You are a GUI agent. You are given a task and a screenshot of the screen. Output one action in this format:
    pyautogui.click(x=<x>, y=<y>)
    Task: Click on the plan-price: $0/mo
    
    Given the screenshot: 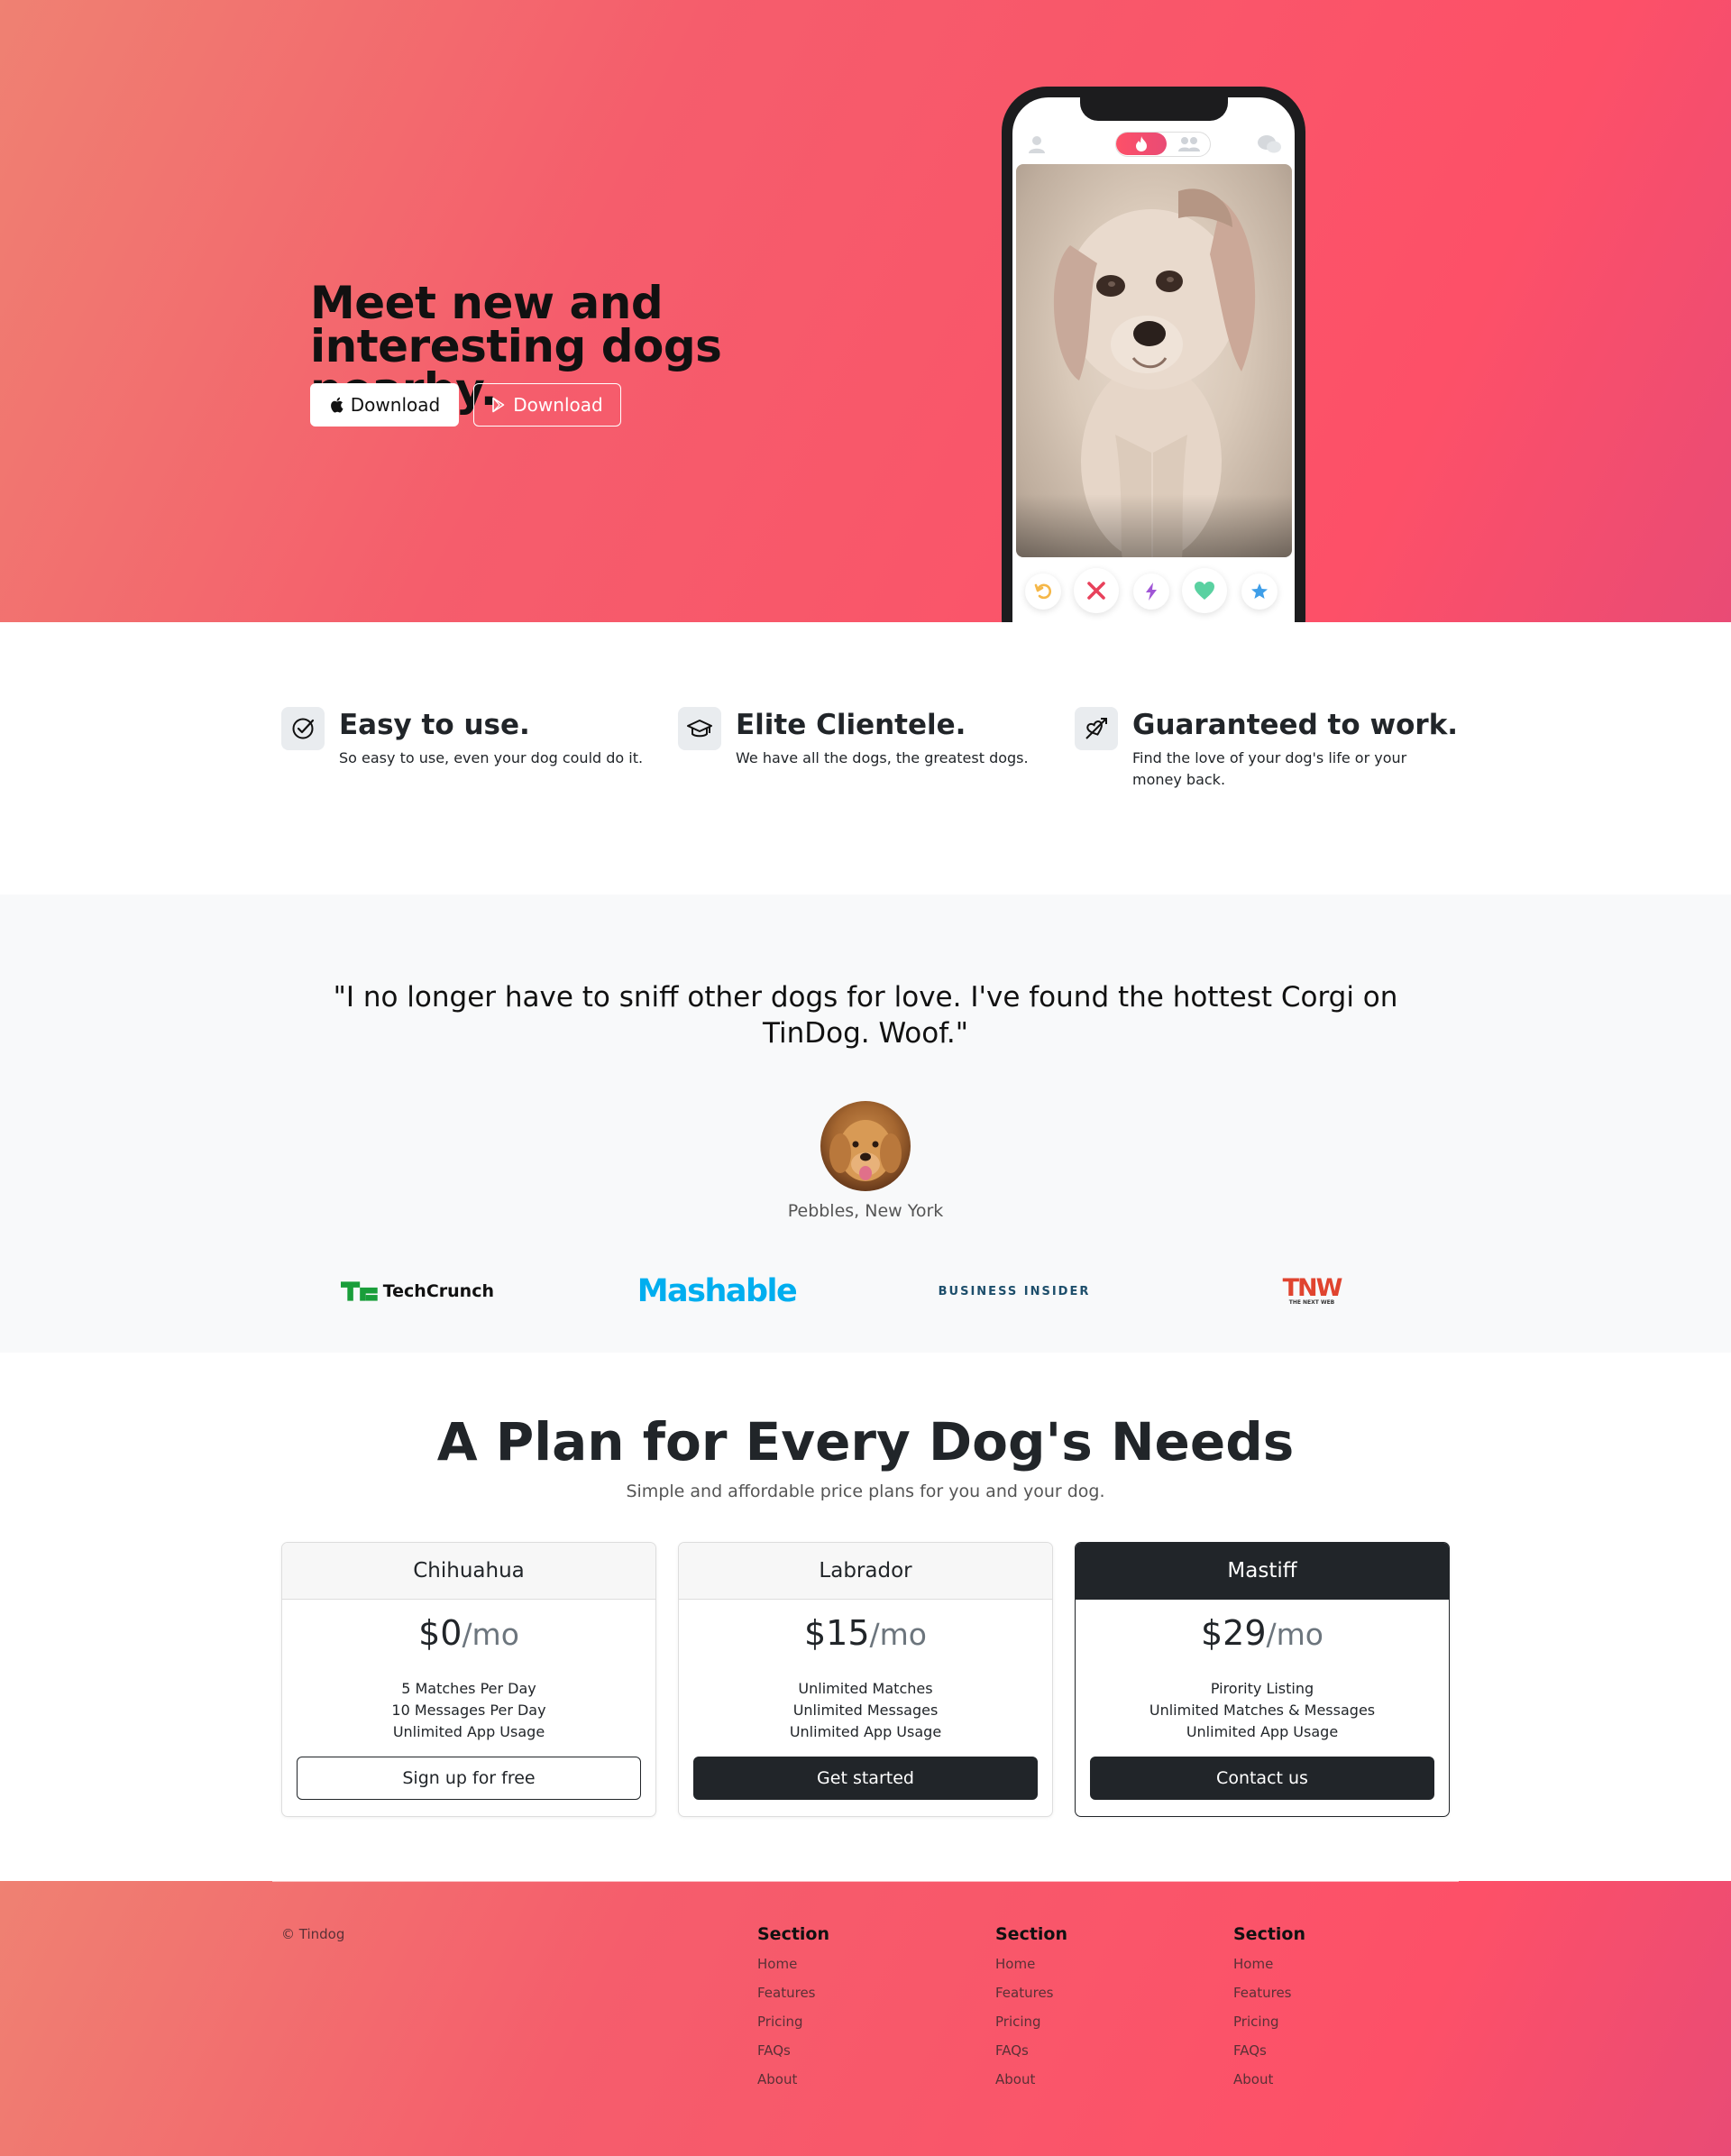 What is the action you would take?
    pyautogui.click(x=469, y=1633)
    